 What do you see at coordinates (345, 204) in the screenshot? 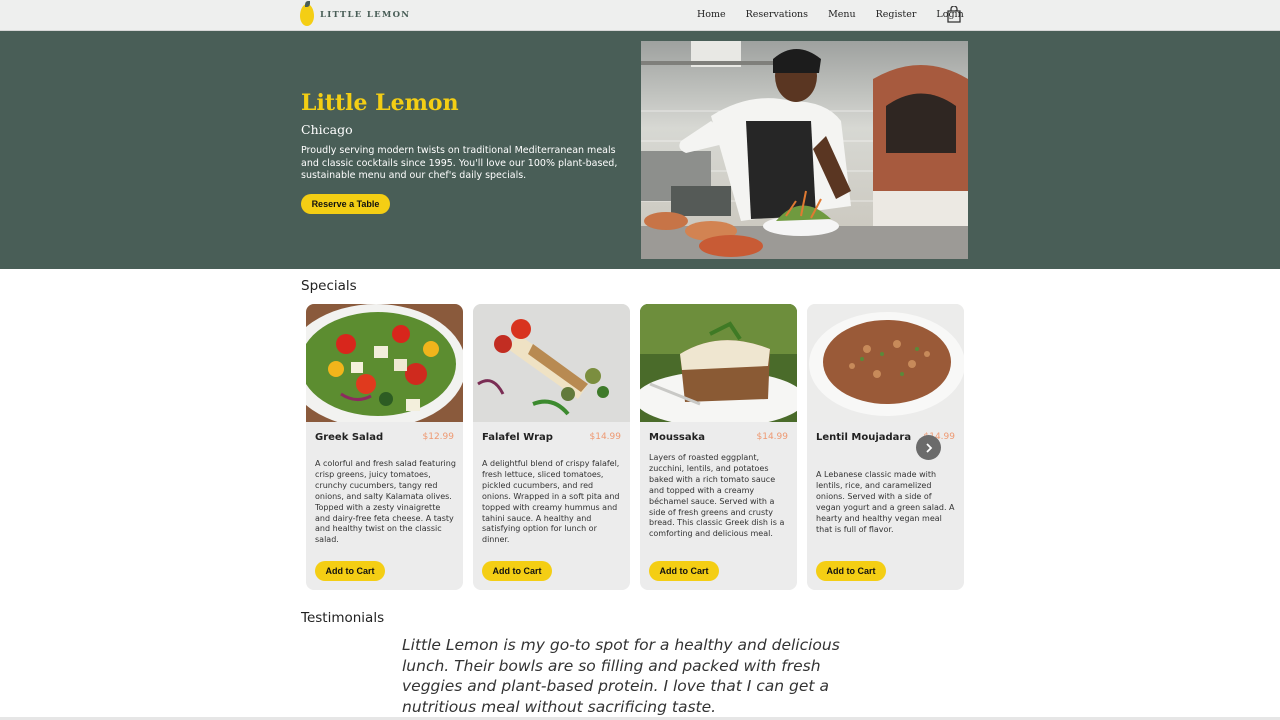
I see `reserve-table-button: Reserve a Table` at bounding box center [345, 204].